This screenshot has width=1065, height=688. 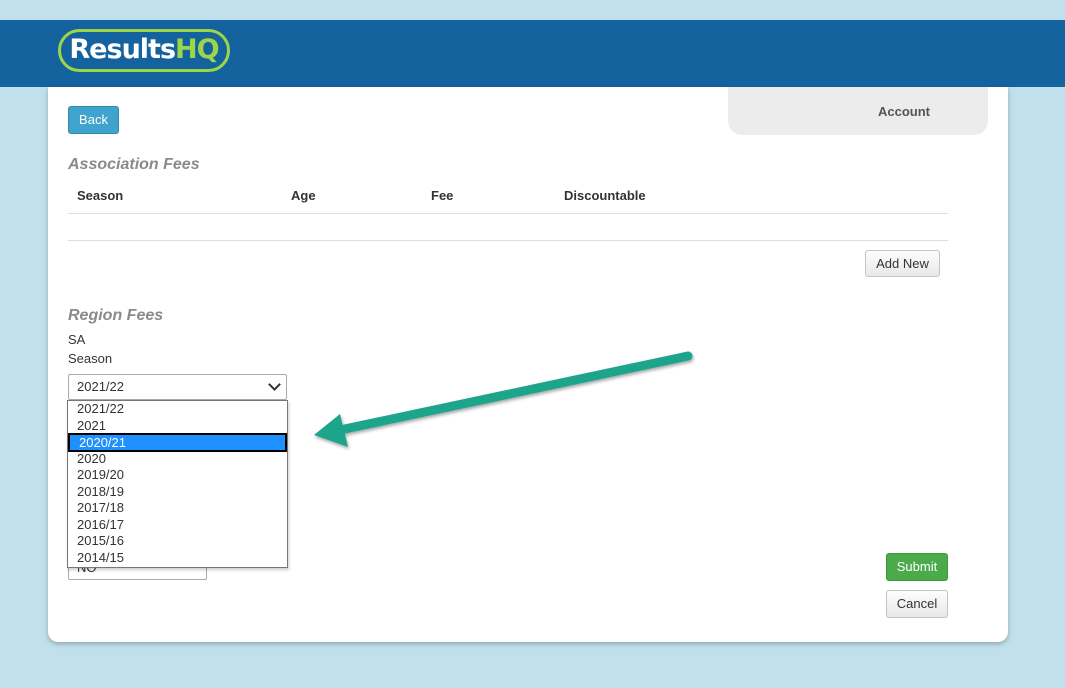 What do you see at coordinates (303, 195) in the screenshot?
I see `column-header-age: Age` at bounding box center [303, 195].